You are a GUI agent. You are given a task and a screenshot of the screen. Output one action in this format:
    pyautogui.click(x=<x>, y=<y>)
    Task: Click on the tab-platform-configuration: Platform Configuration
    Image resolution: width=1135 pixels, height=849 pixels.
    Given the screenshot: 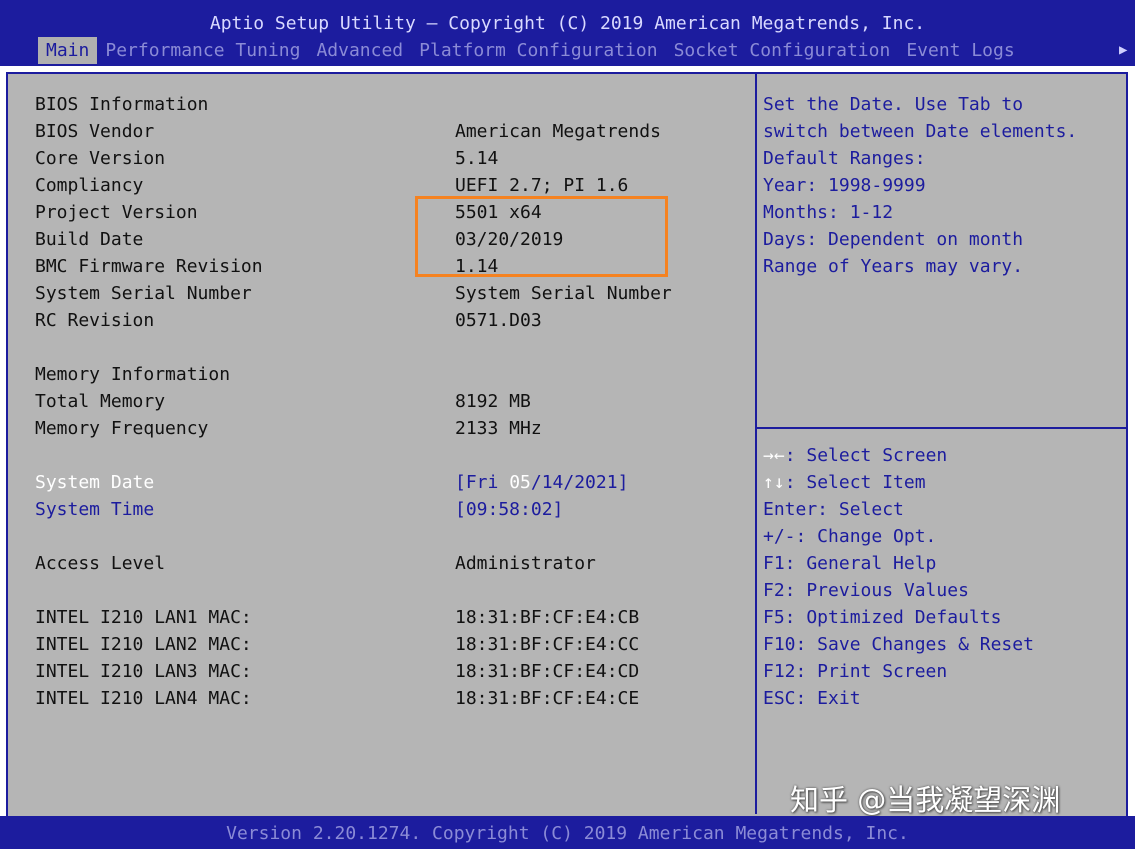 What is the action you would take?
    pyautogui.click(x=538, y=50)
    